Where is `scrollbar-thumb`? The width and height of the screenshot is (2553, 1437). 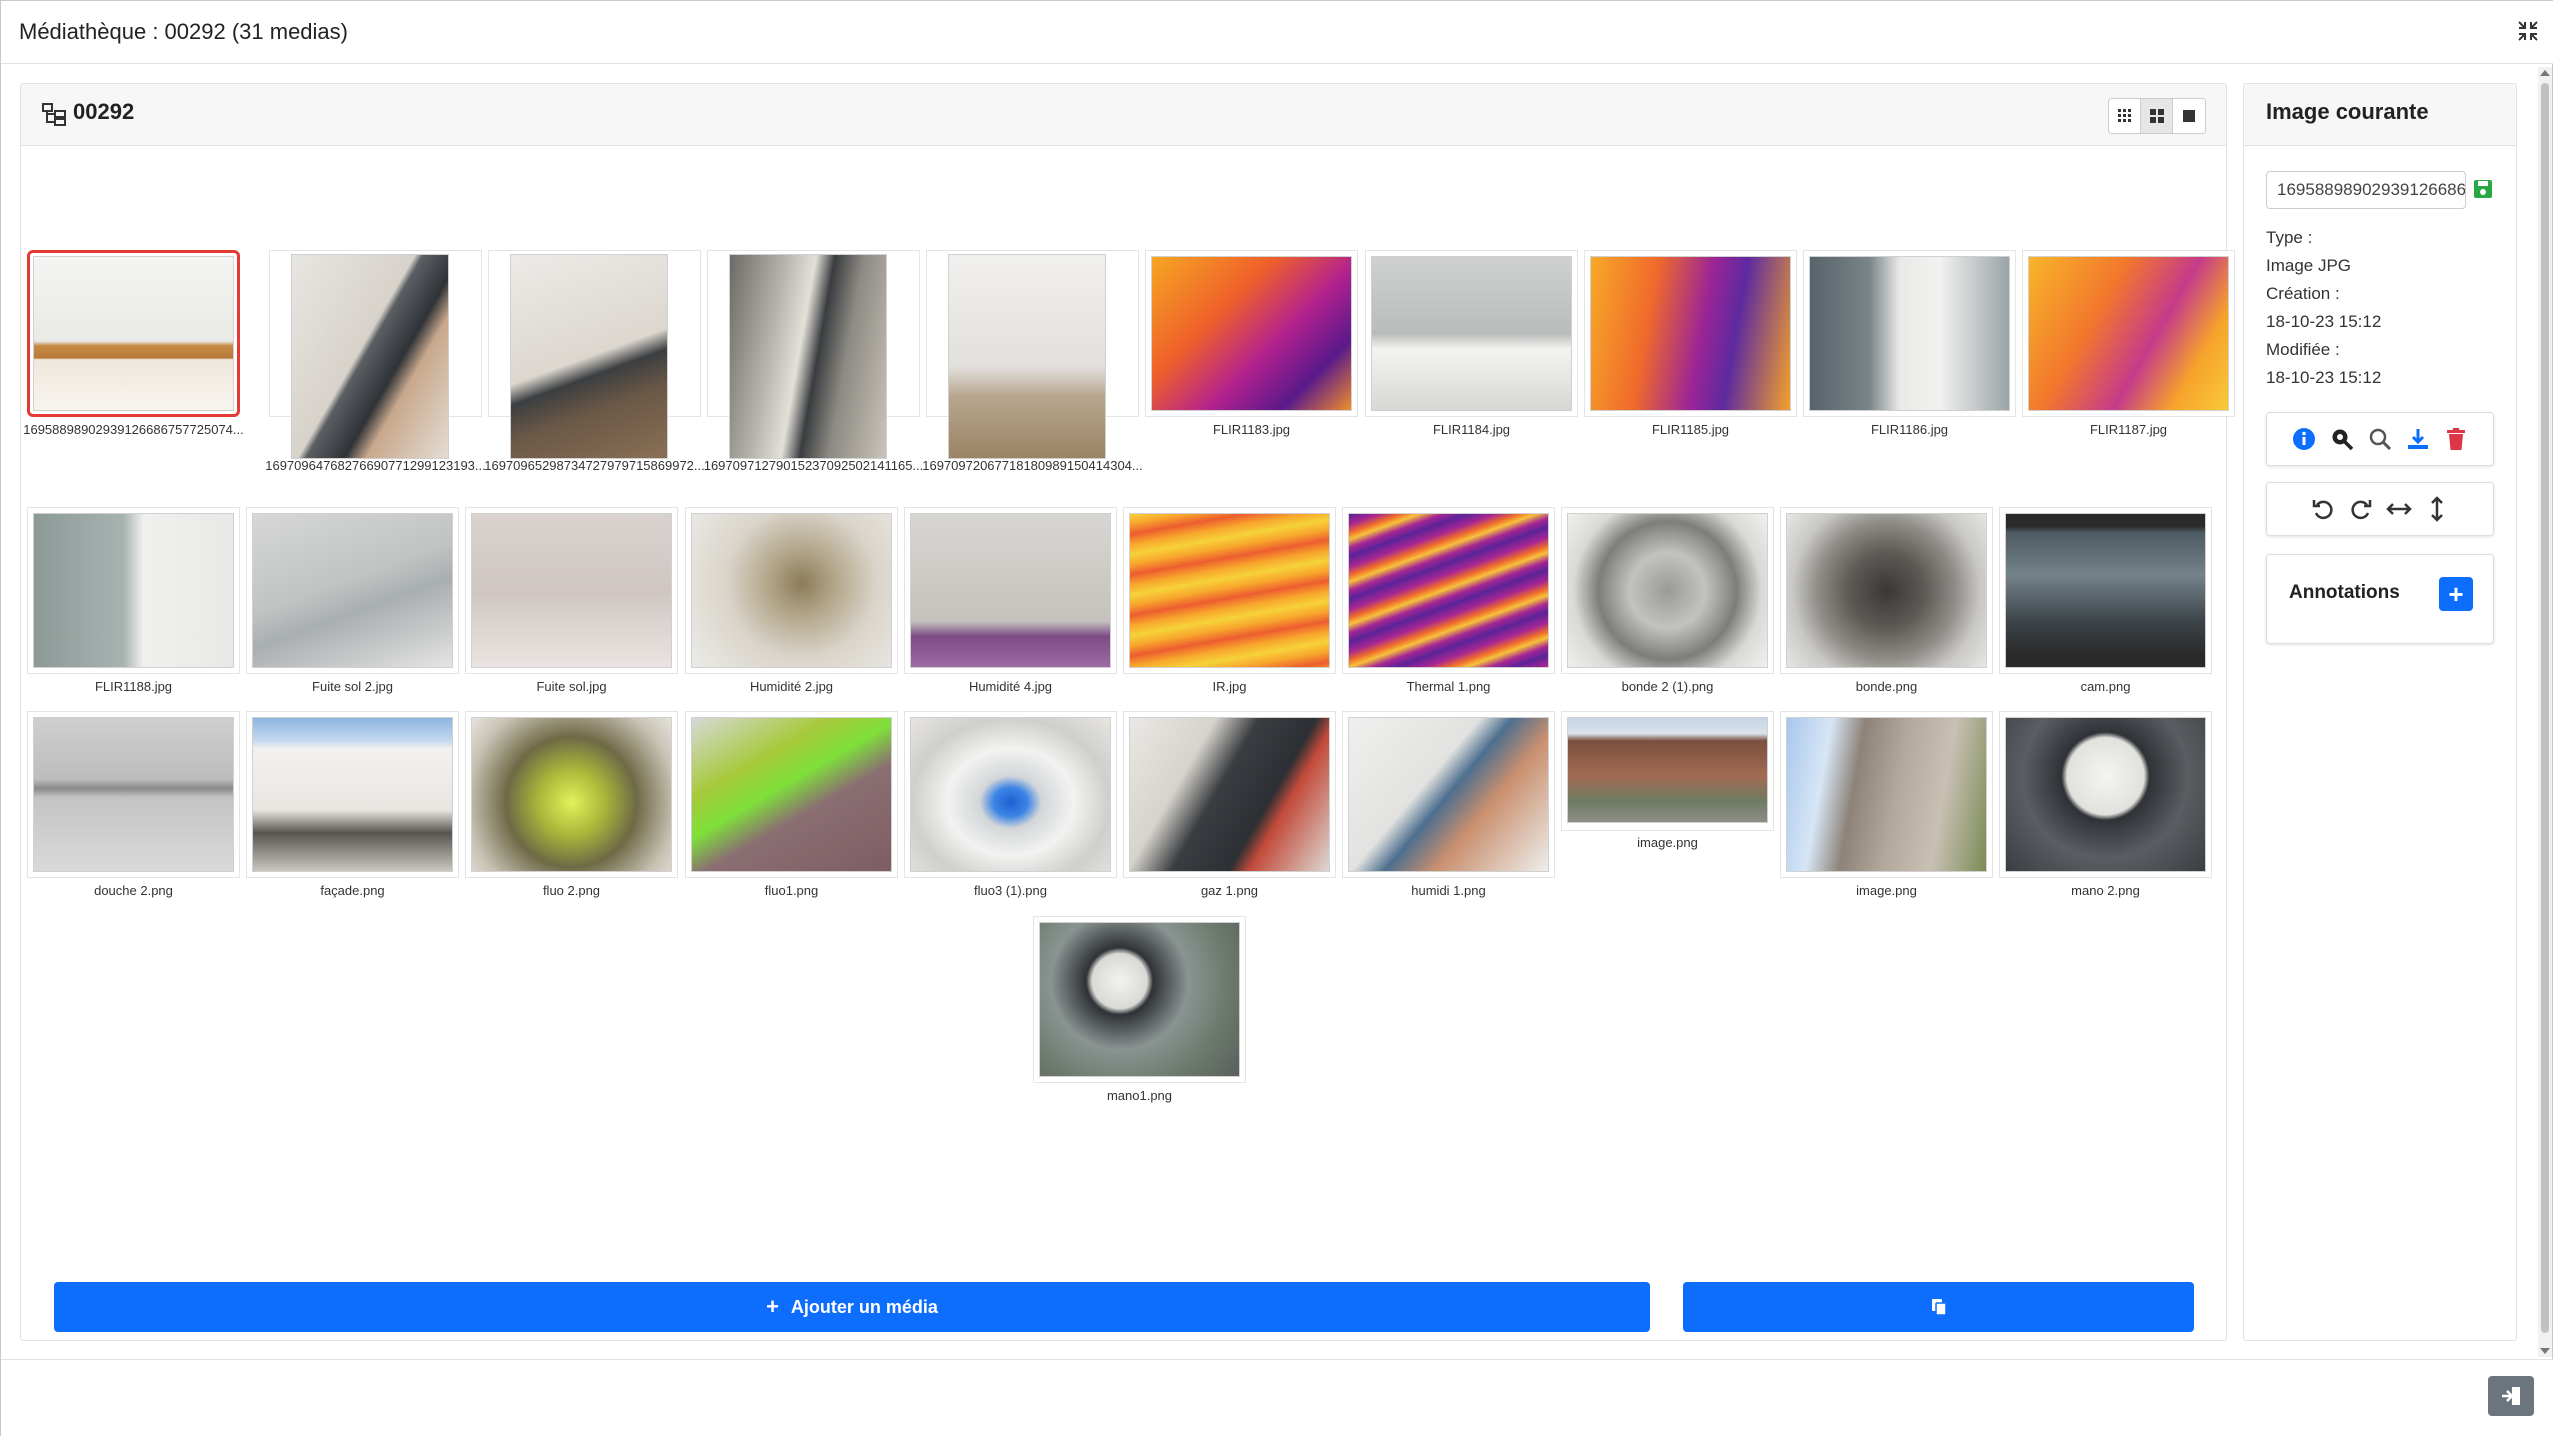
scrollbar-thumb is located at coordinates (2545, 708).